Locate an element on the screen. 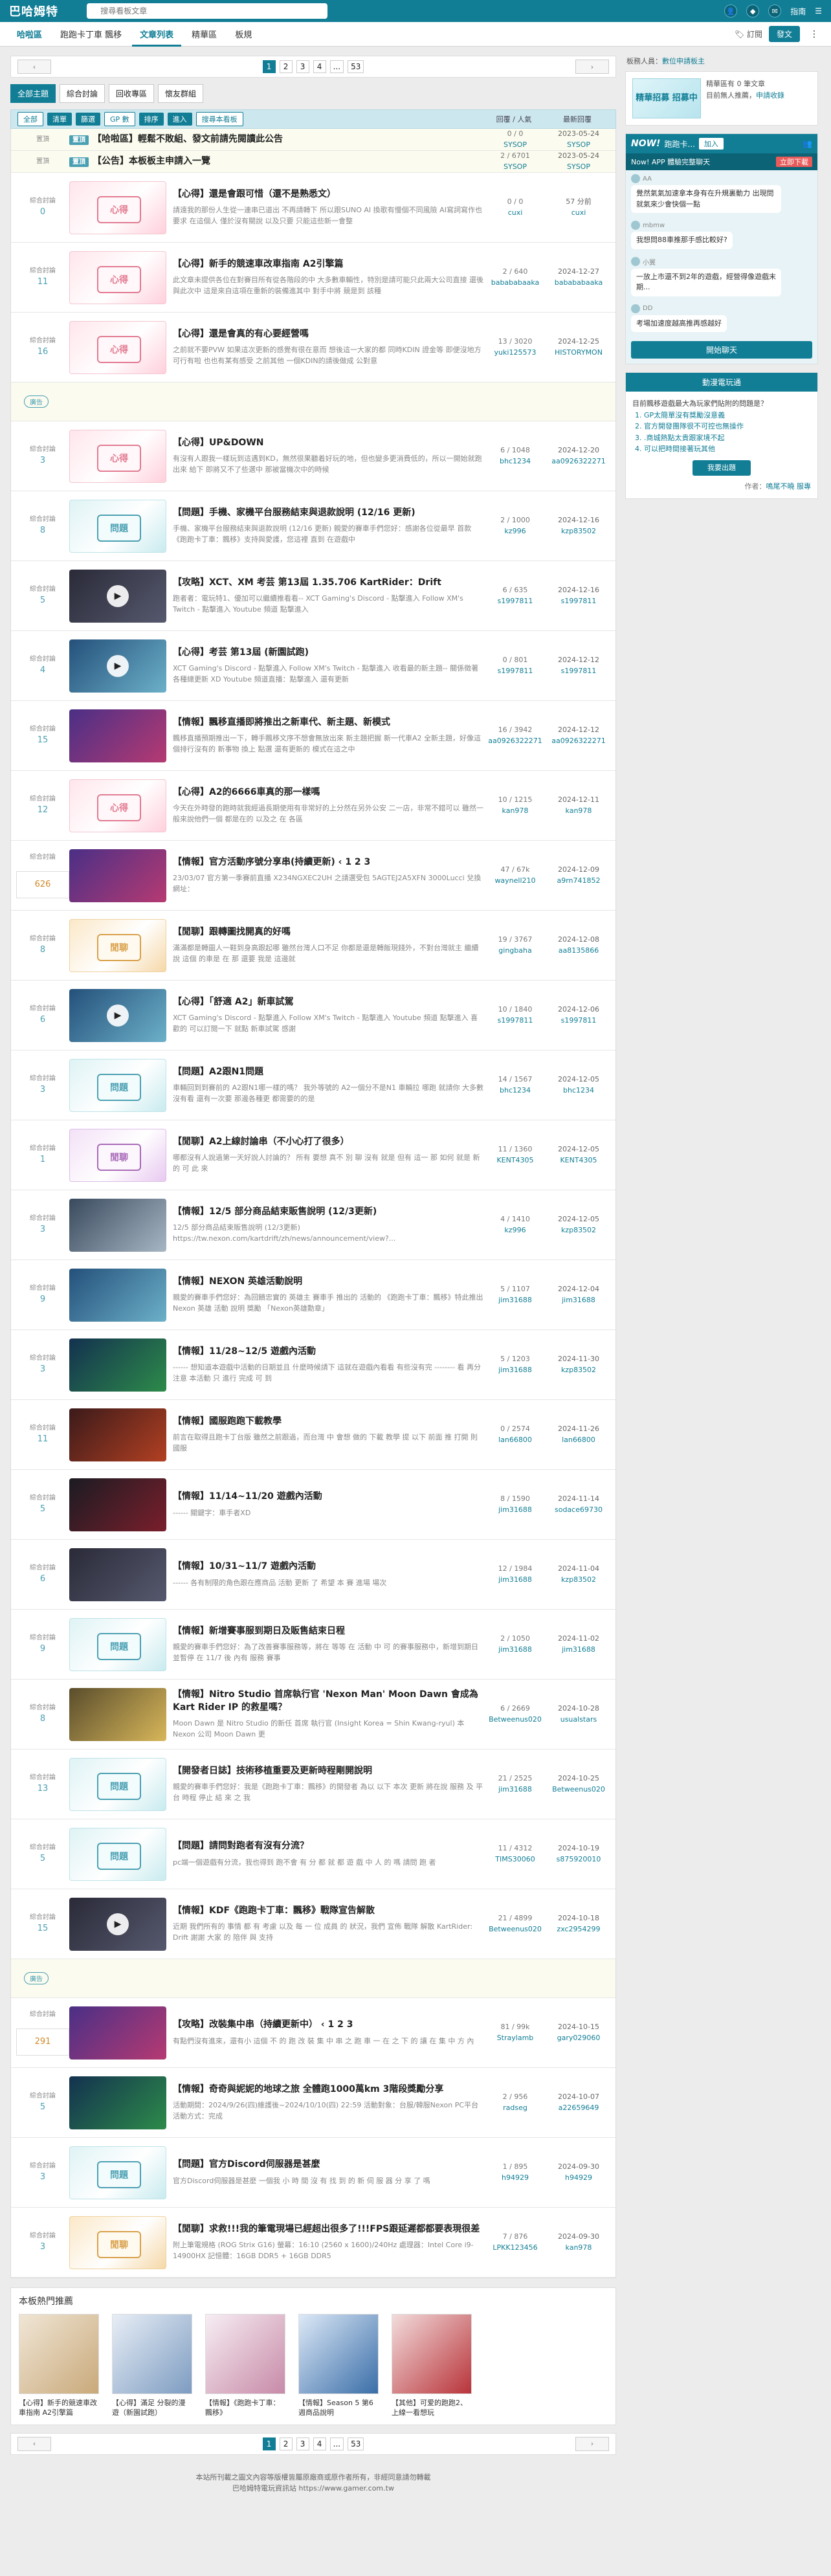 The image size is (831, 2576). notification-icon: ◆ is located at coordinates (753, 11).